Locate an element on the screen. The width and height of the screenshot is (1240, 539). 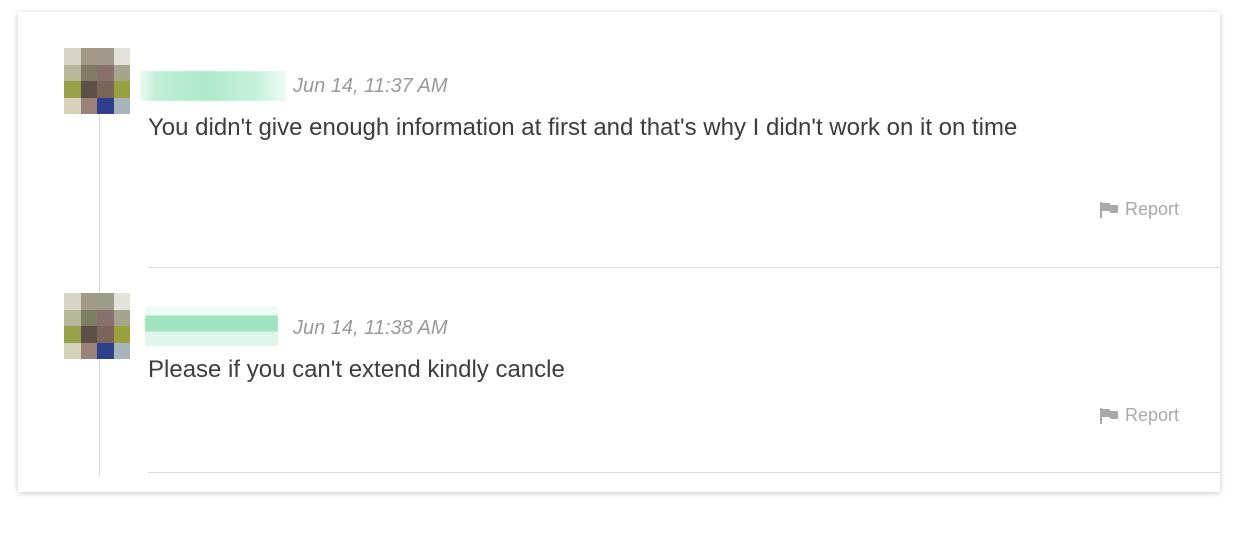
timestamp: Jun 14, 11:37 AM is located at coordinates (370, 86).